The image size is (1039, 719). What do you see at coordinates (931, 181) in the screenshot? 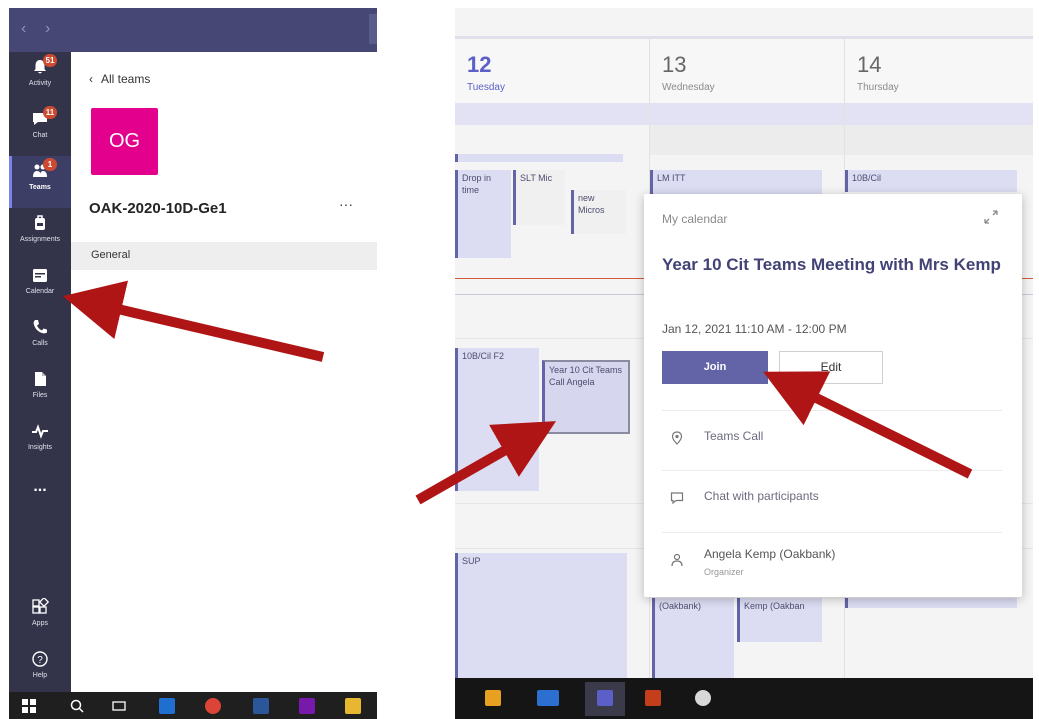
I see `event-10b-cil-14: 10B/Cil` at bounding box center [931, 181].